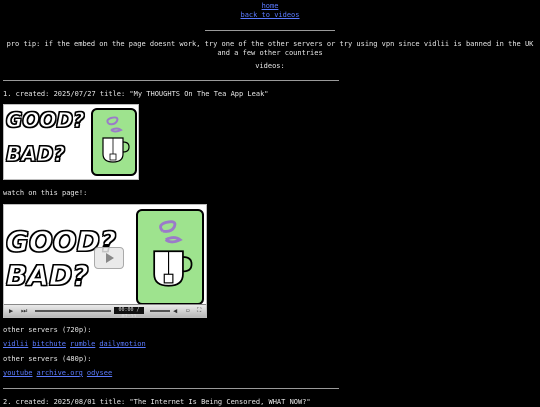 The width and height of the screenshot is (540, 407). I want to click on big-play-button, so click(109, 258).